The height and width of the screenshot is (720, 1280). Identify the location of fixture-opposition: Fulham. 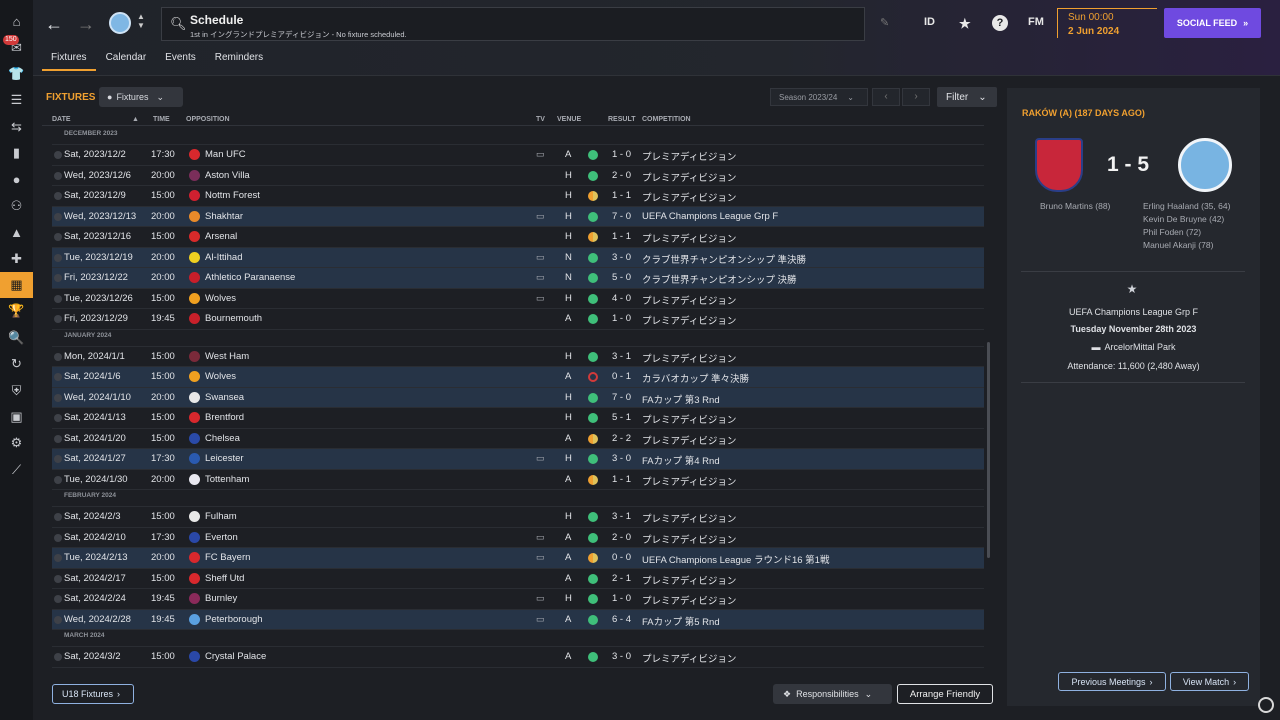
(221, 516).